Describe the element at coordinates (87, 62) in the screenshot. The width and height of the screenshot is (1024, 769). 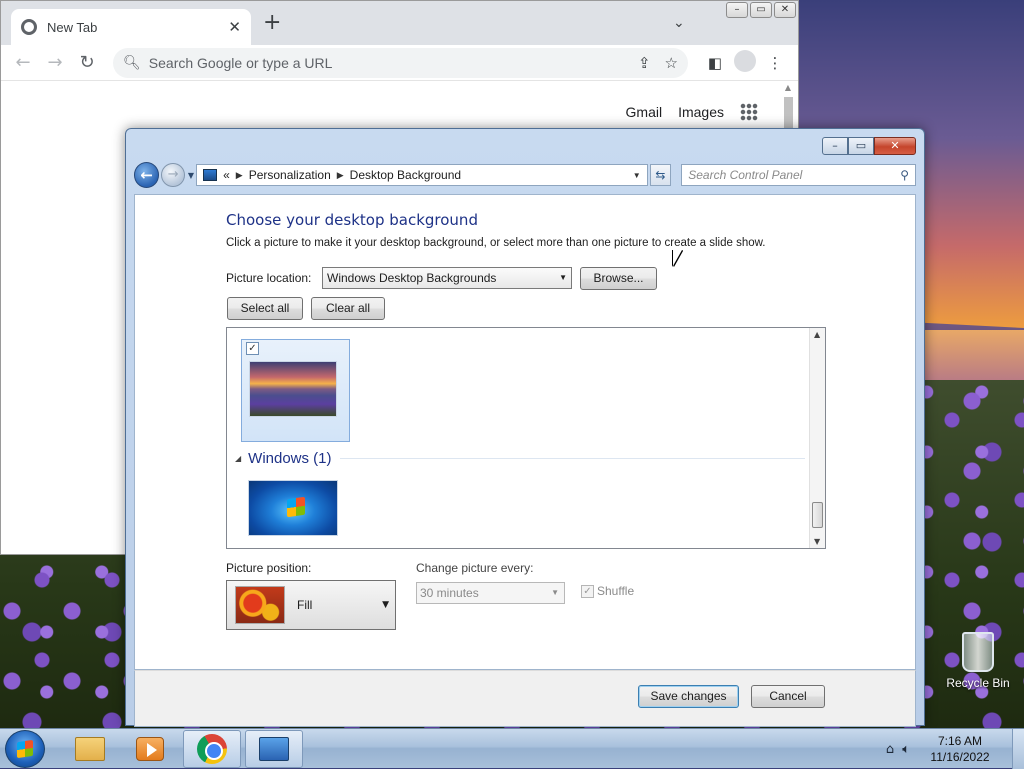
I see `reload-icon: ↻` at that location.